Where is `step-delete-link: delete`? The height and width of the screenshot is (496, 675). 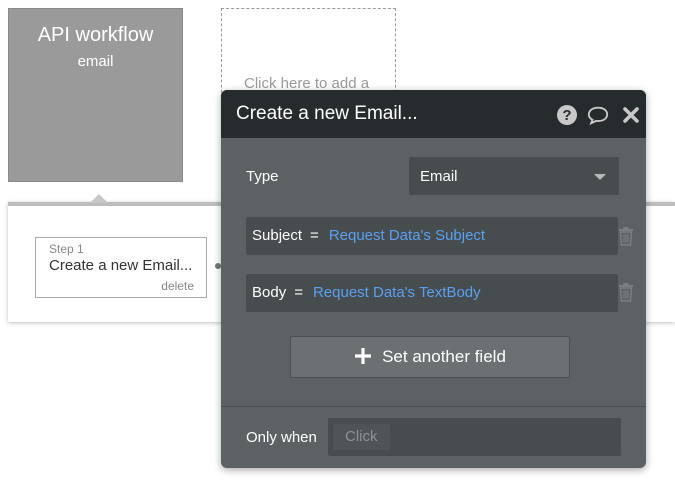
step-delete-link: delete is located at coordinates (177, 286).